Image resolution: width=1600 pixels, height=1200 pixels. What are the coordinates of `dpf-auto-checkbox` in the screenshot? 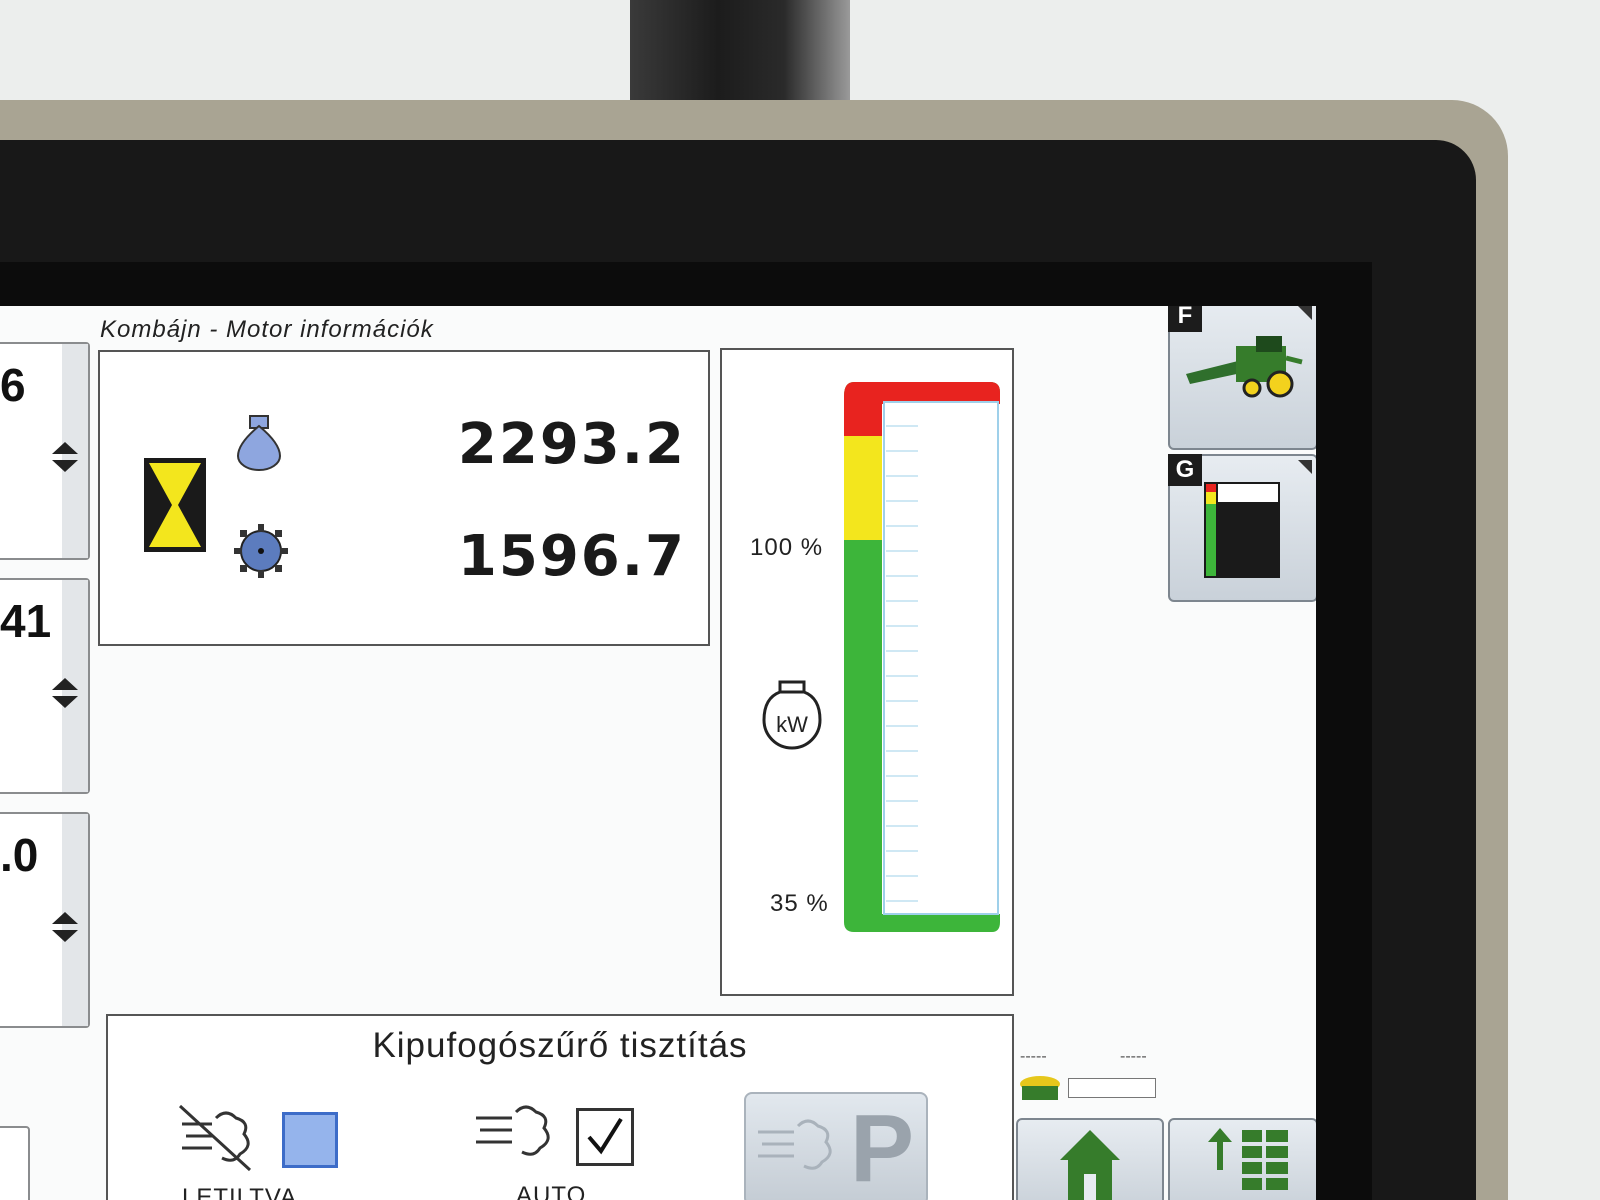 It's located at (605, 1137).